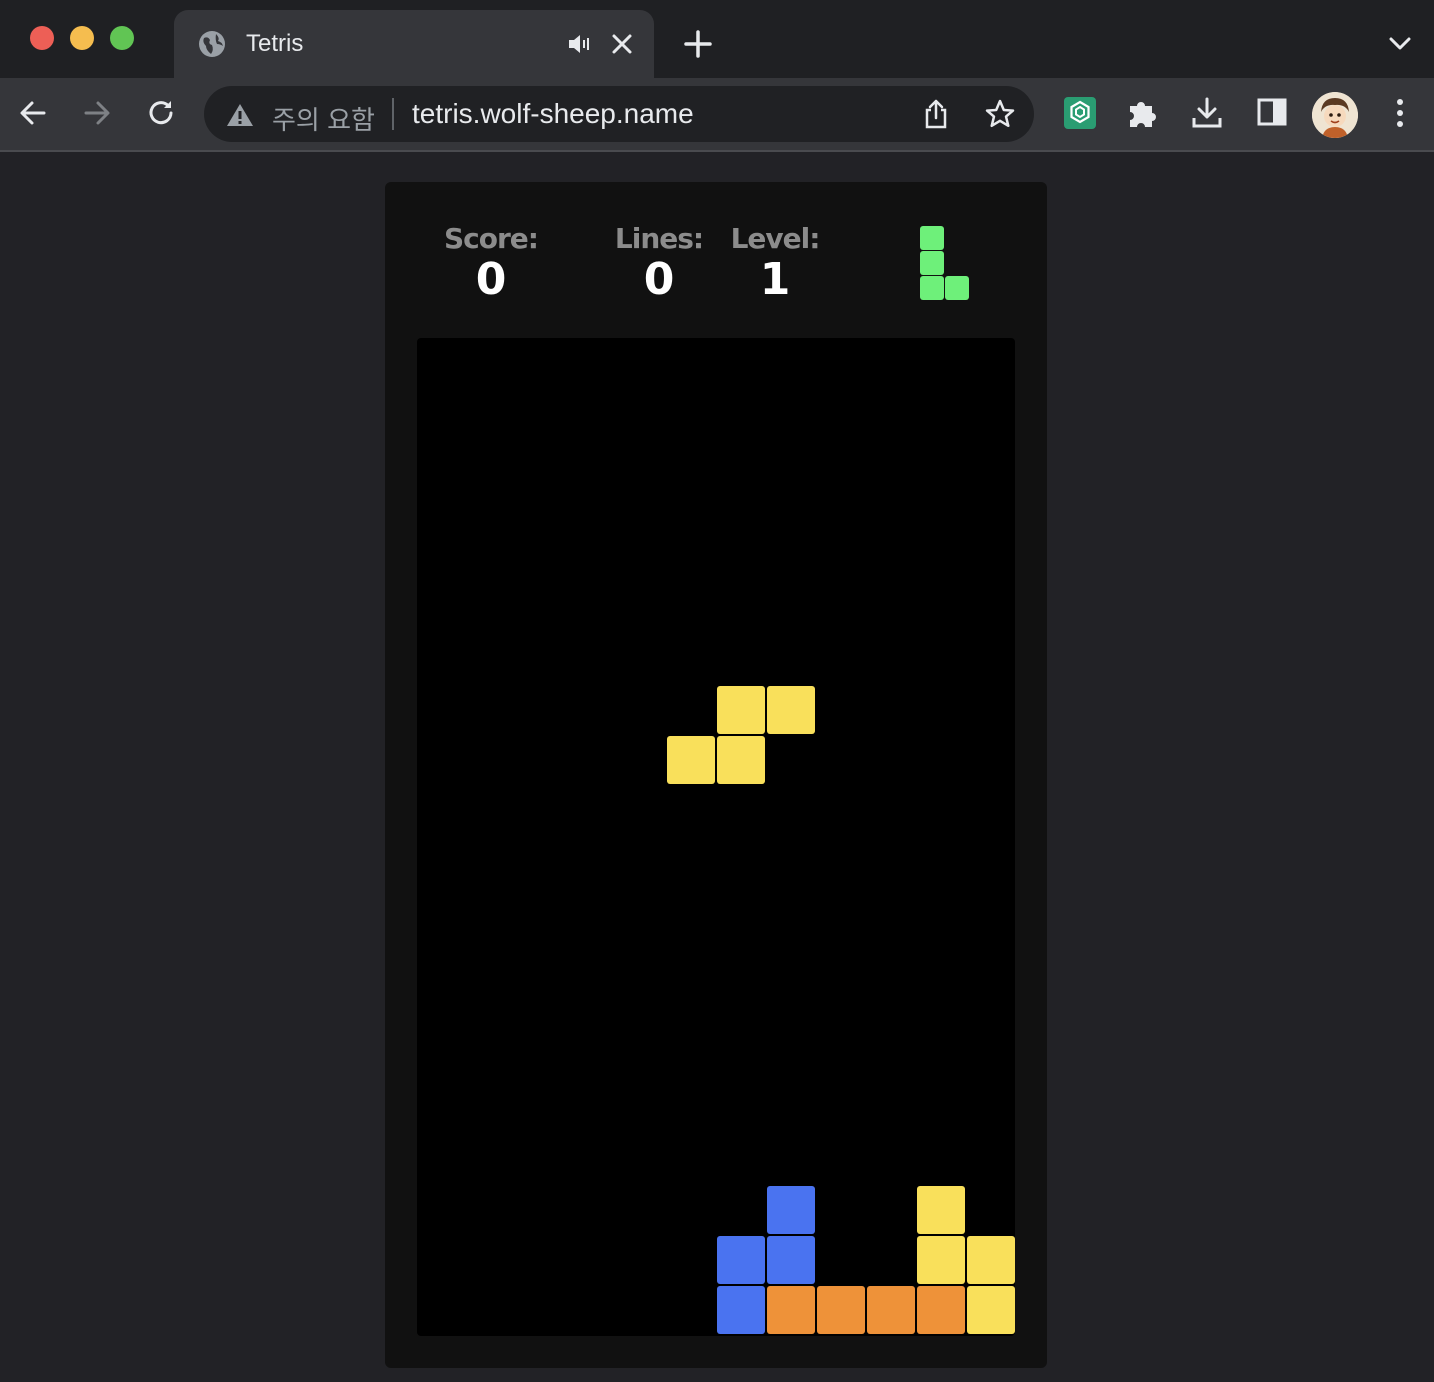 The width and height of the screenshot is (1434, 1382). Describe the element at coordinates (33, 113) in the screenshot. I see `back-arrow-icon` at that location.